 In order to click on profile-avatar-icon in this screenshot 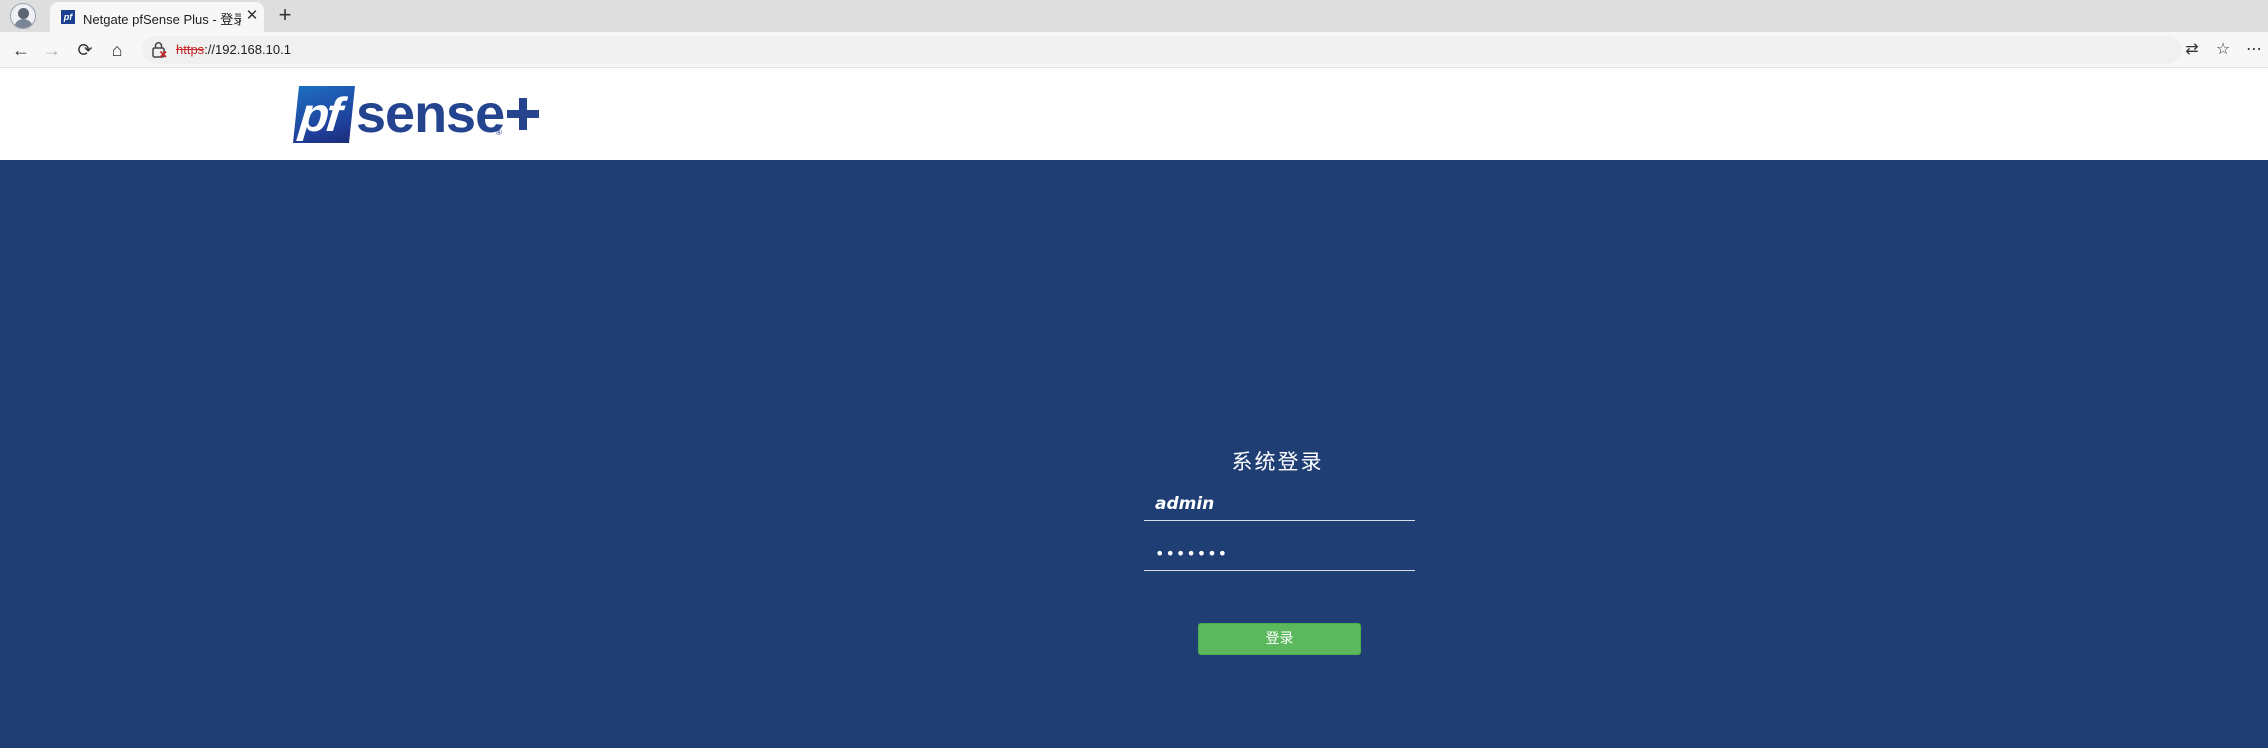, I will do `click(23, 16)`.